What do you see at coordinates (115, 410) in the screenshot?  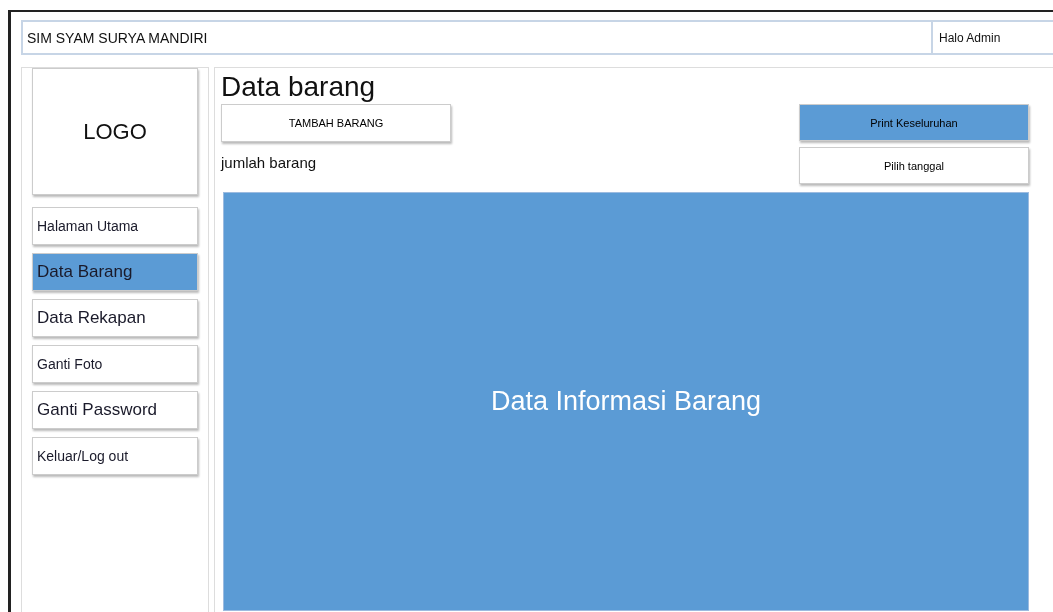 I see `sidebar-item: Ganti Password` at bounding box center [115, 410].